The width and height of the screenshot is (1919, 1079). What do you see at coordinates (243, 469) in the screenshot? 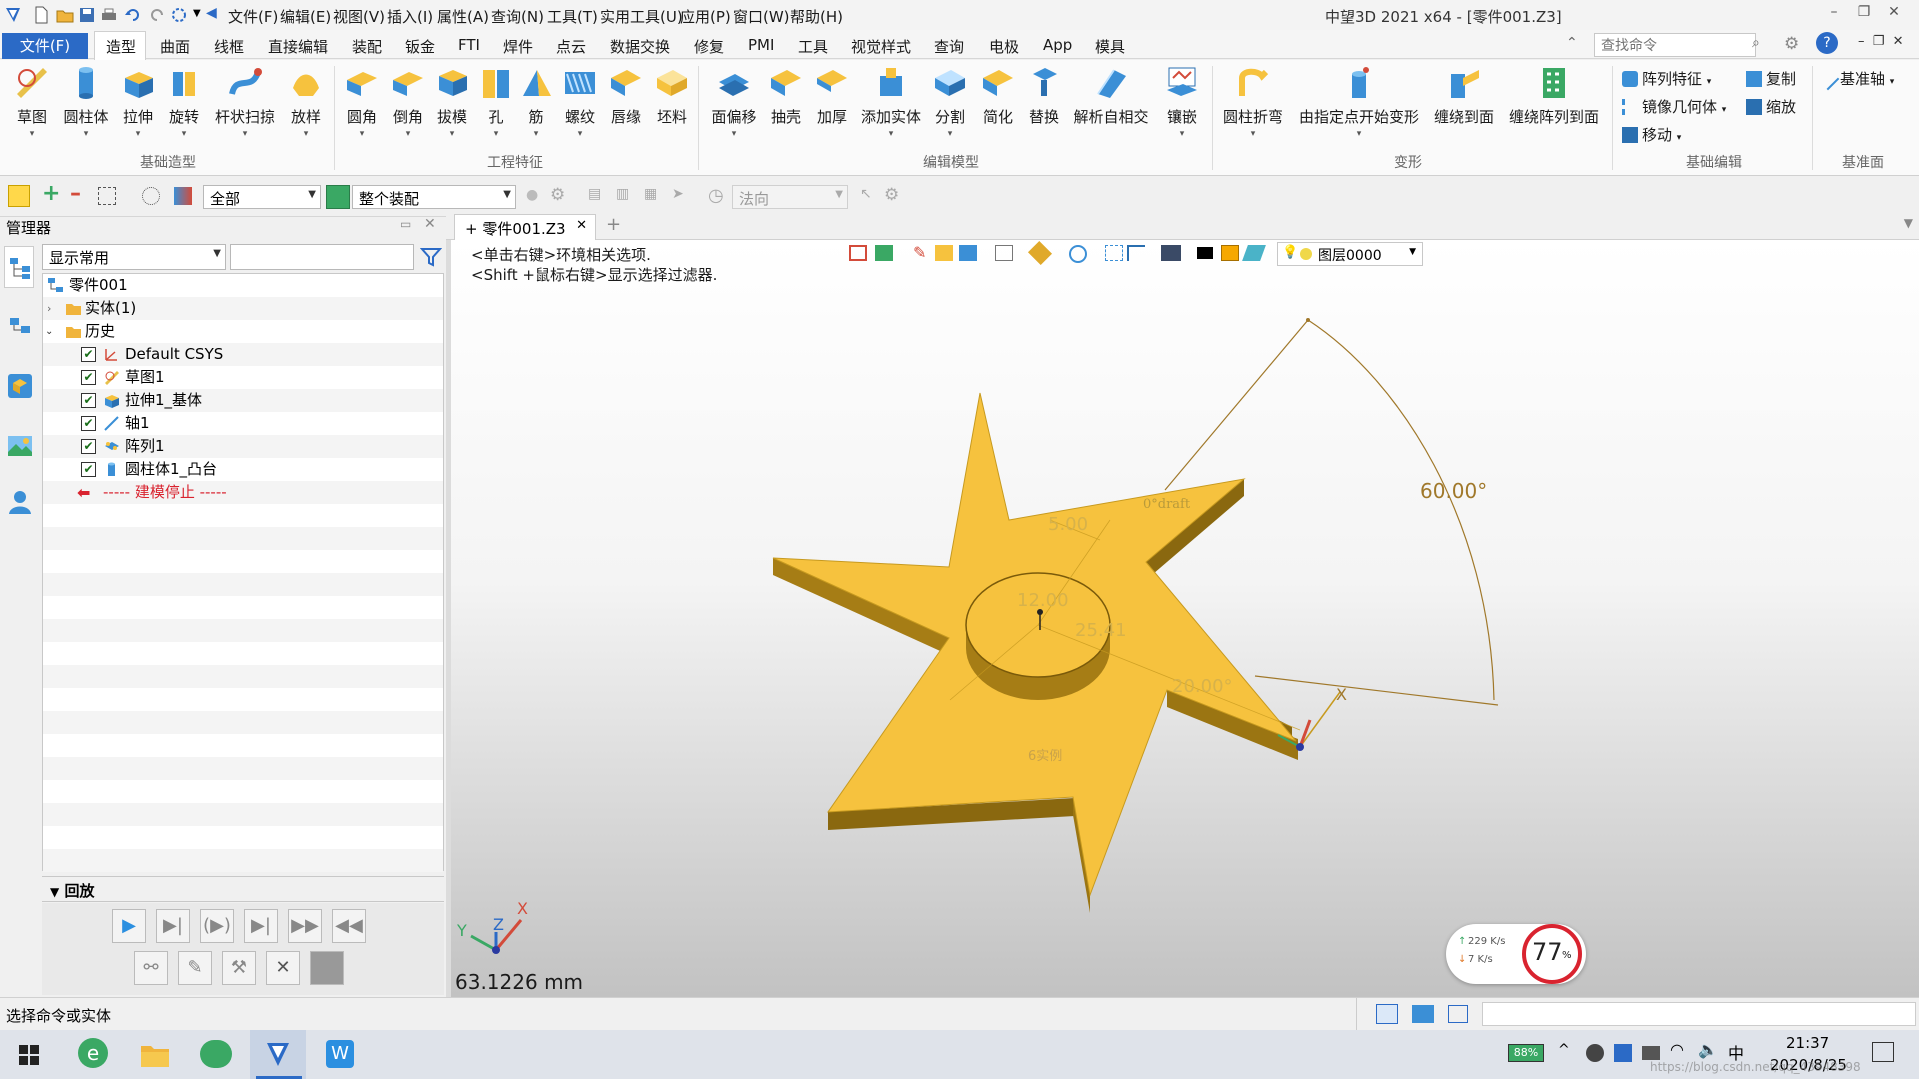
I see `tree-row-cylinder: ✔ 圆柱体1_凸台` at bounding box center [243, 469].